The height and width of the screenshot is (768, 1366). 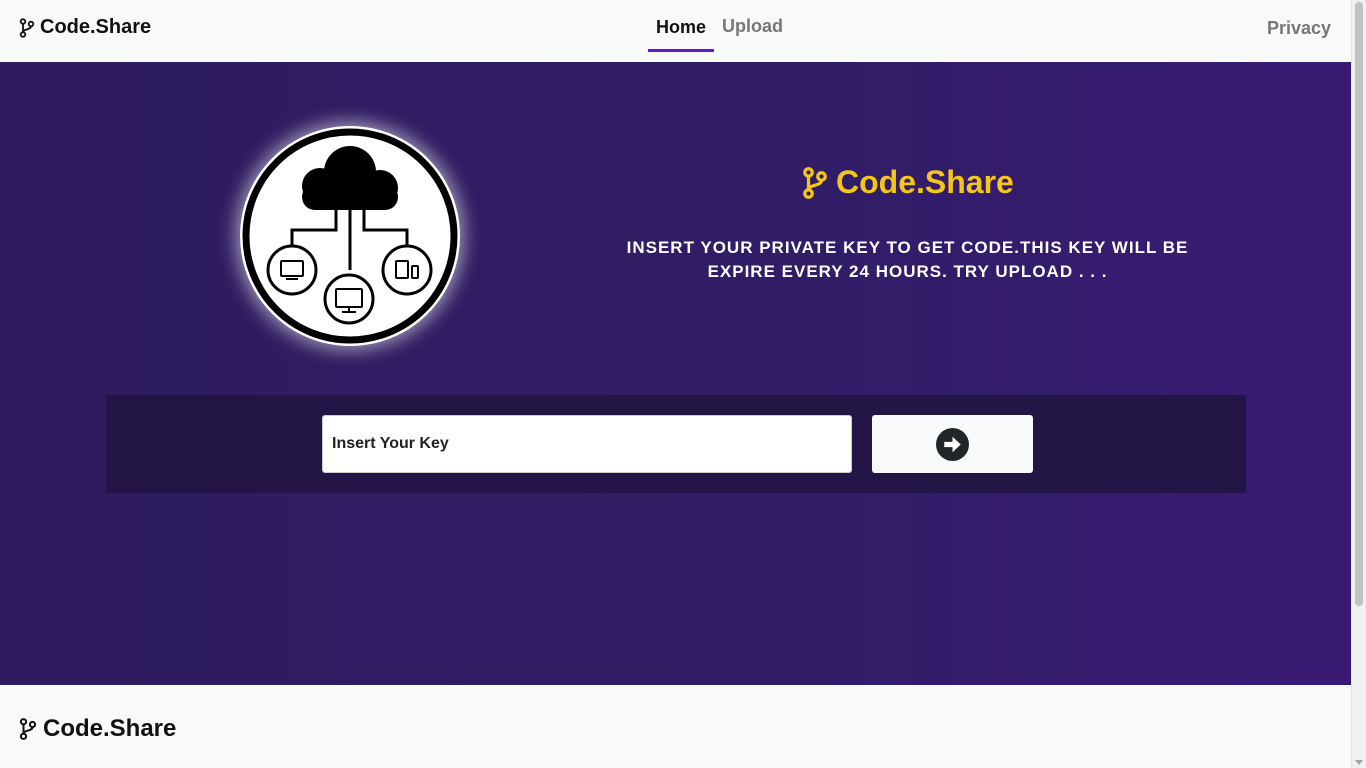 I want to click on key-input, so click(x=587, y=444).